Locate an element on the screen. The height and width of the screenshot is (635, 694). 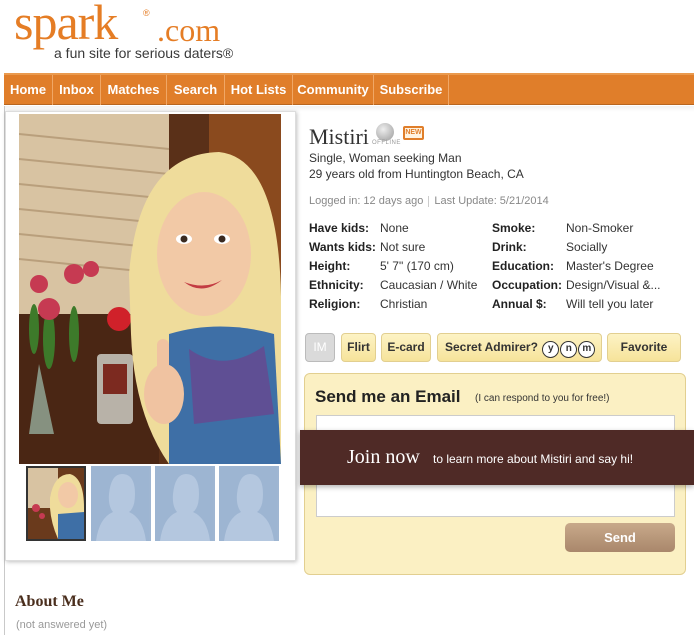
send-button: Send is located at coordinates (620, 537).